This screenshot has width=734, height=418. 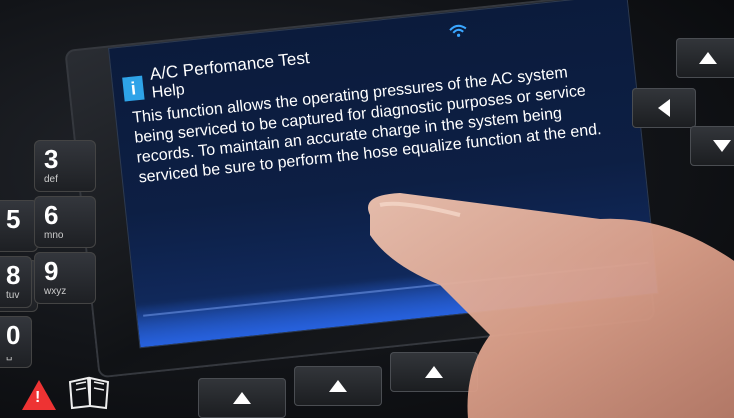 What do you see at coordinates (51, 215) in the screenshot?
I see `key-digit: 6` at bounding box center [51, 215].